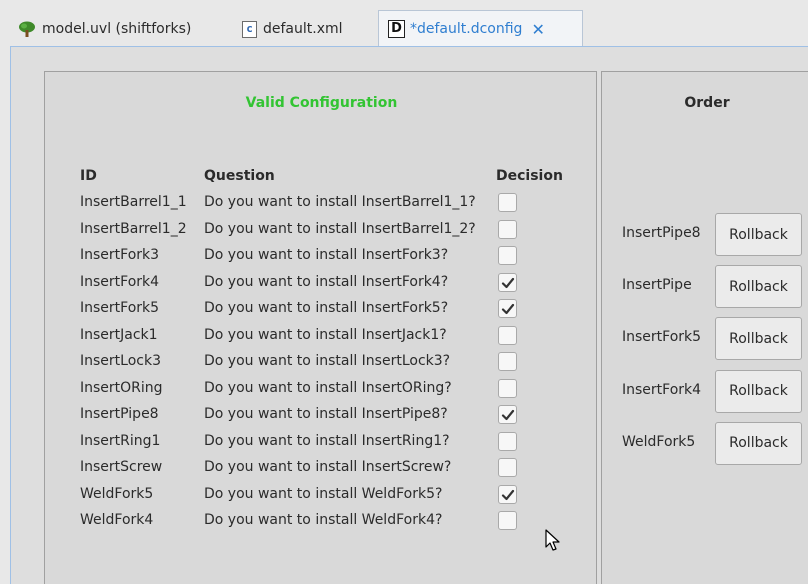 The image size is (808, 584). I want to click on feature-id: InsertRing1, so click(120, 440).